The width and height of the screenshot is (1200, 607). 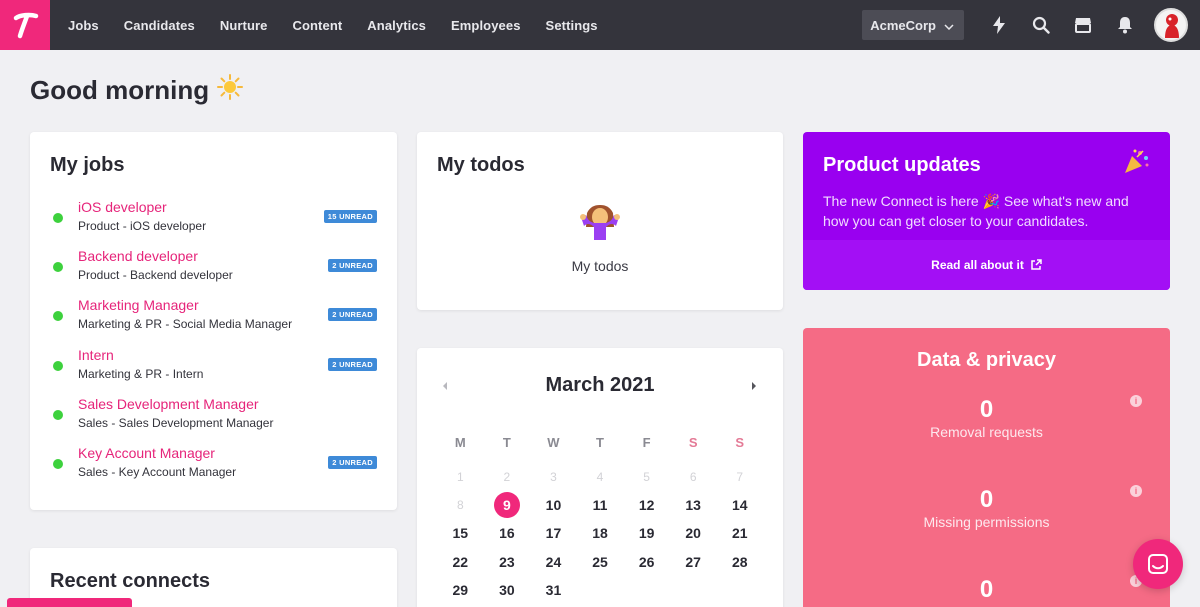 What do you see at coordinates (693, 562) in the screenshot?
I see `calendar-day: 27` at bounding box center [693, 562].